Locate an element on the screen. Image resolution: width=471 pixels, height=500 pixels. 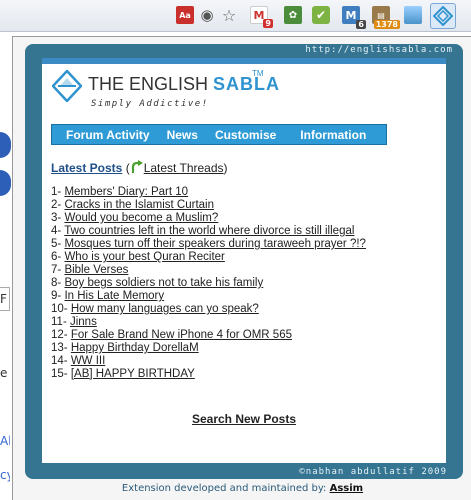
post-number: 10- is located at coordinates (59, 309).